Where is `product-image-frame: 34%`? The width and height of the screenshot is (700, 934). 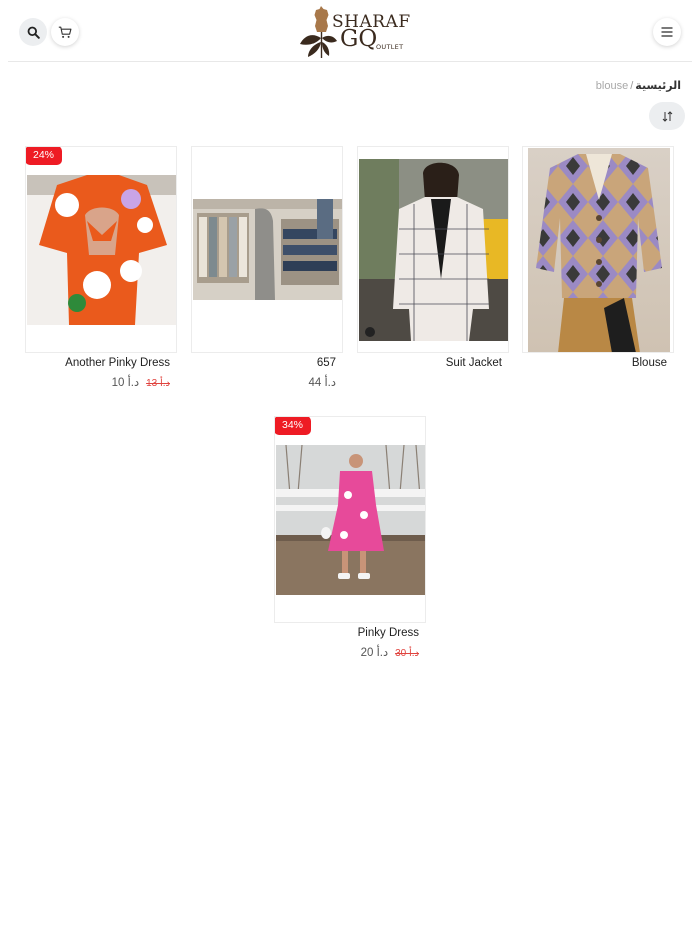
product-image-frame: 34% is located at coordinates (350, 519).